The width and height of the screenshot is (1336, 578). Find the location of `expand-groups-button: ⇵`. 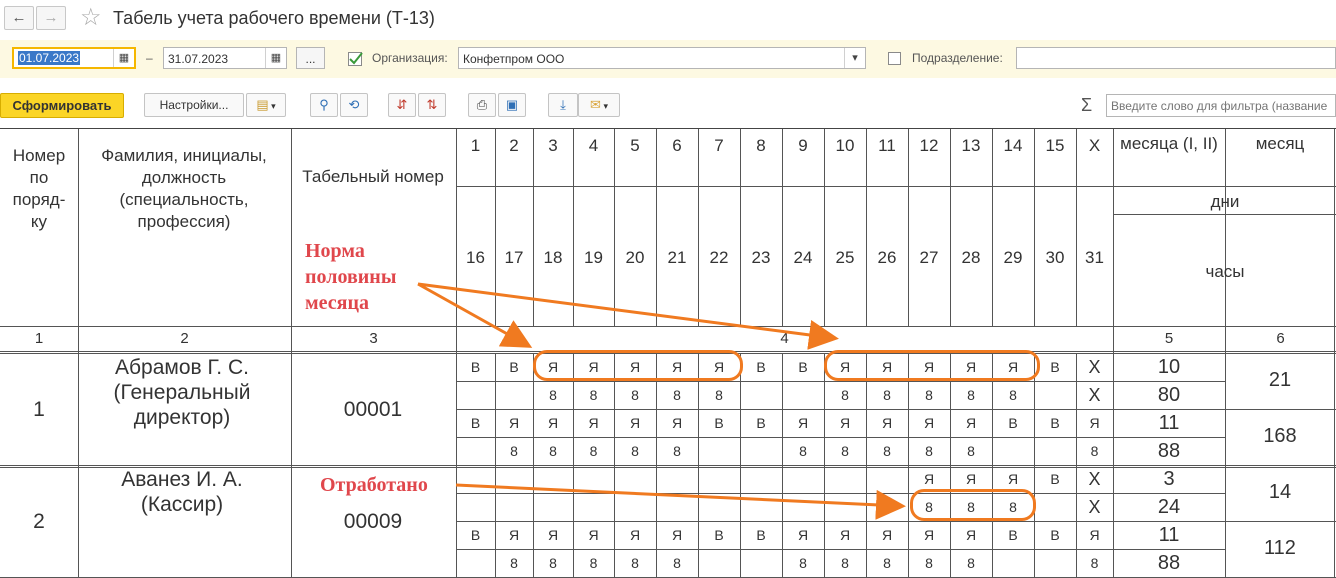

expand-groups-button: ⇵ is located at coordinates (402, 105).